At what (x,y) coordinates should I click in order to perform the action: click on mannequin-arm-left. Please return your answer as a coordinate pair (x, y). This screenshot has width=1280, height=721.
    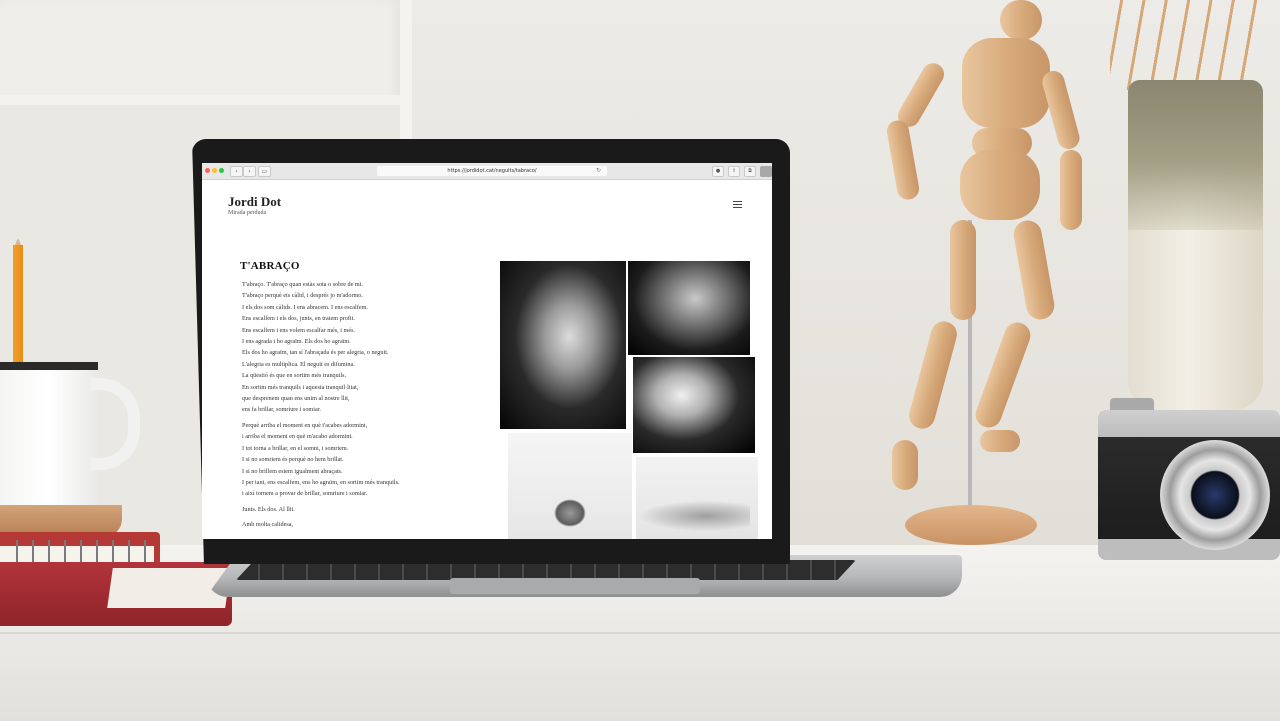
    Looking at the image, I should click on (921, 95).